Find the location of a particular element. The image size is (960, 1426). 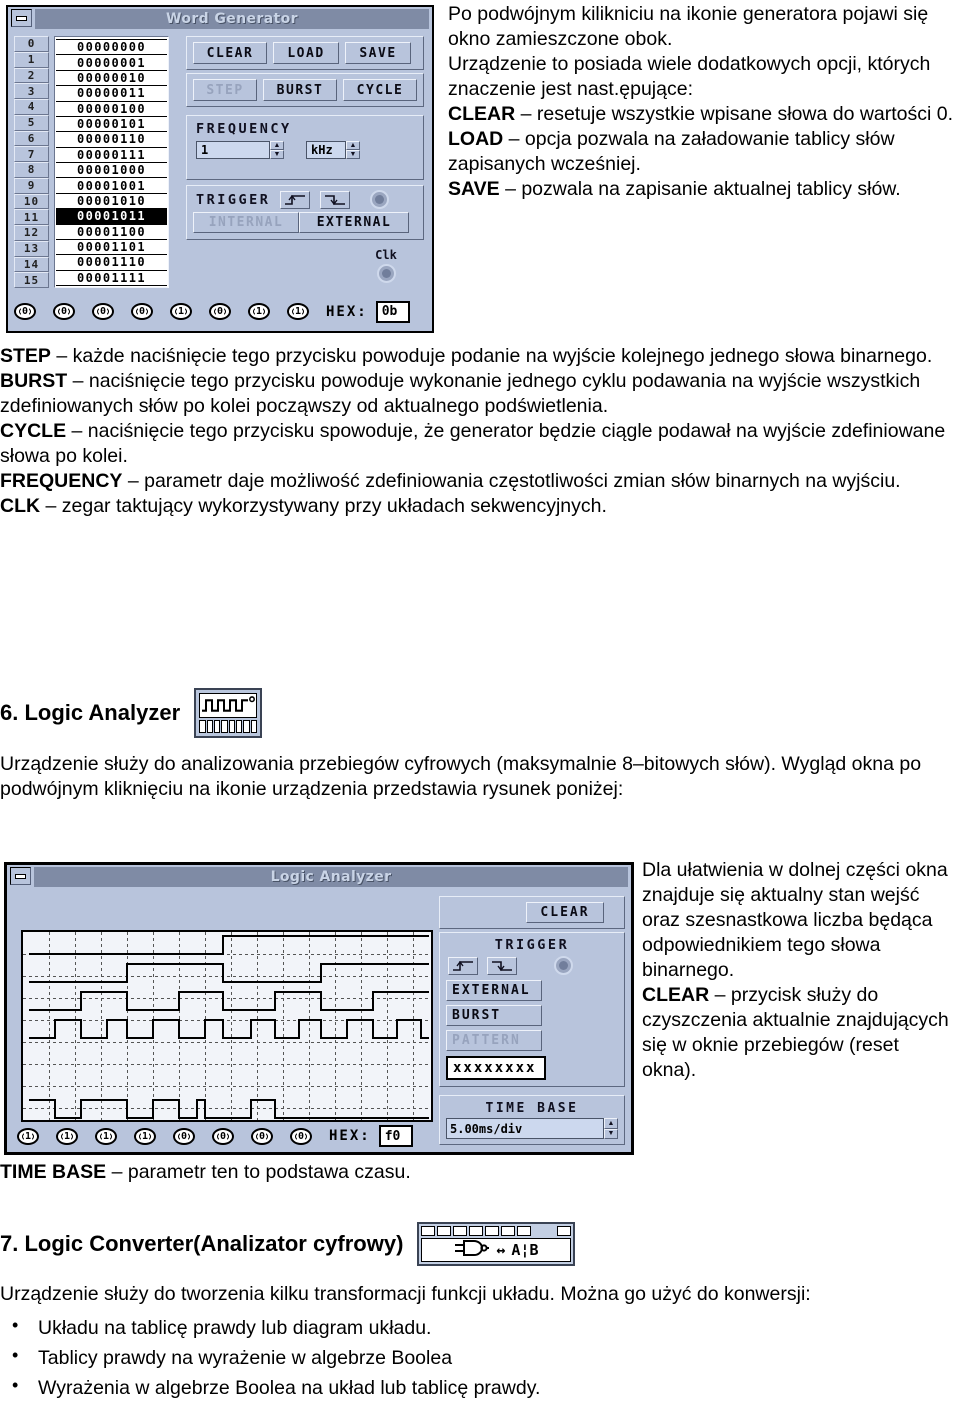

word-row: 00000001 is located at coordinates (111, 62).